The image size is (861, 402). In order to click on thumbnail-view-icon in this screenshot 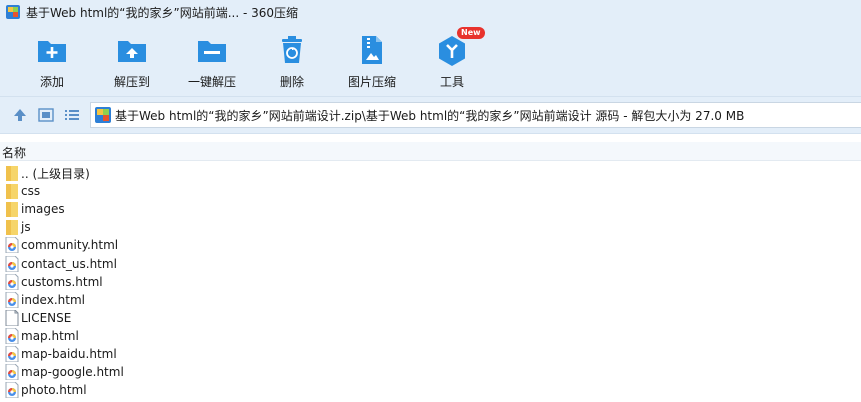, I will do `click(46, 115)`.